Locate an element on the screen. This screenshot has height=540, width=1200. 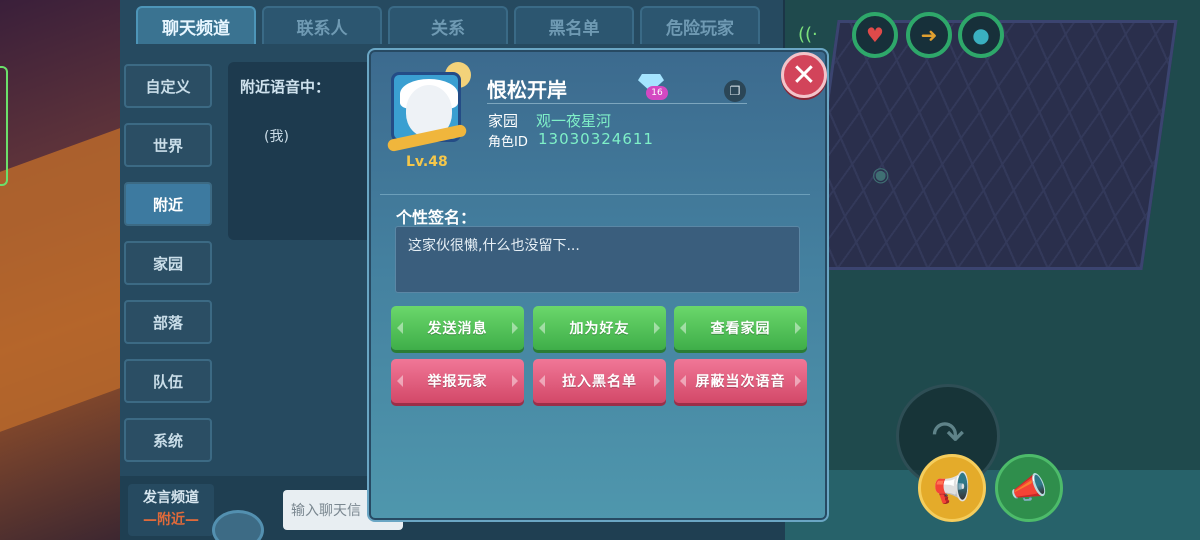
player-level: Lv.48 is located at coordinates (427, 162).